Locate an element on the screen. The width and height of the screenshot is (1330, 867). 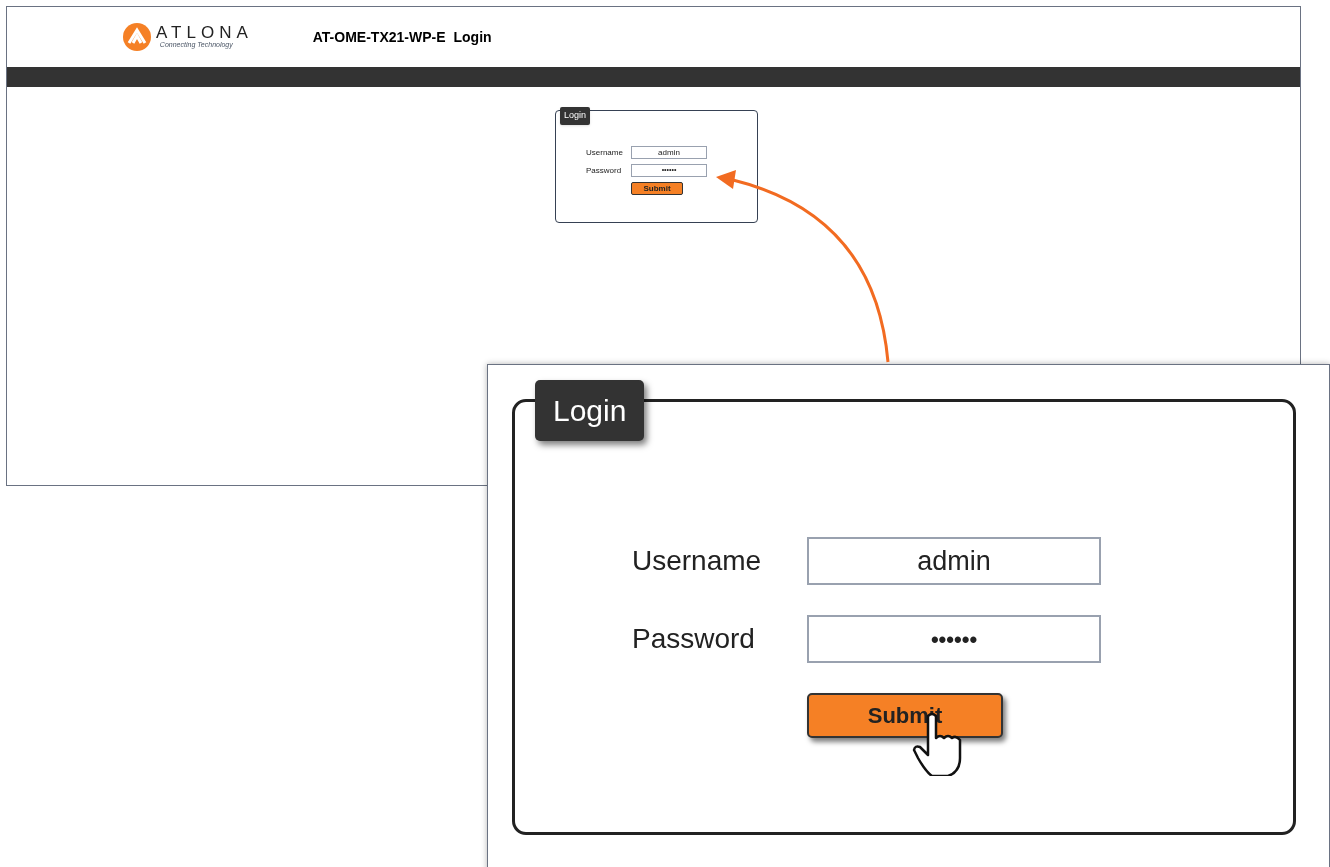
device-model: AT-OME-TX21-WP-E is located at coordinates (379, 37).